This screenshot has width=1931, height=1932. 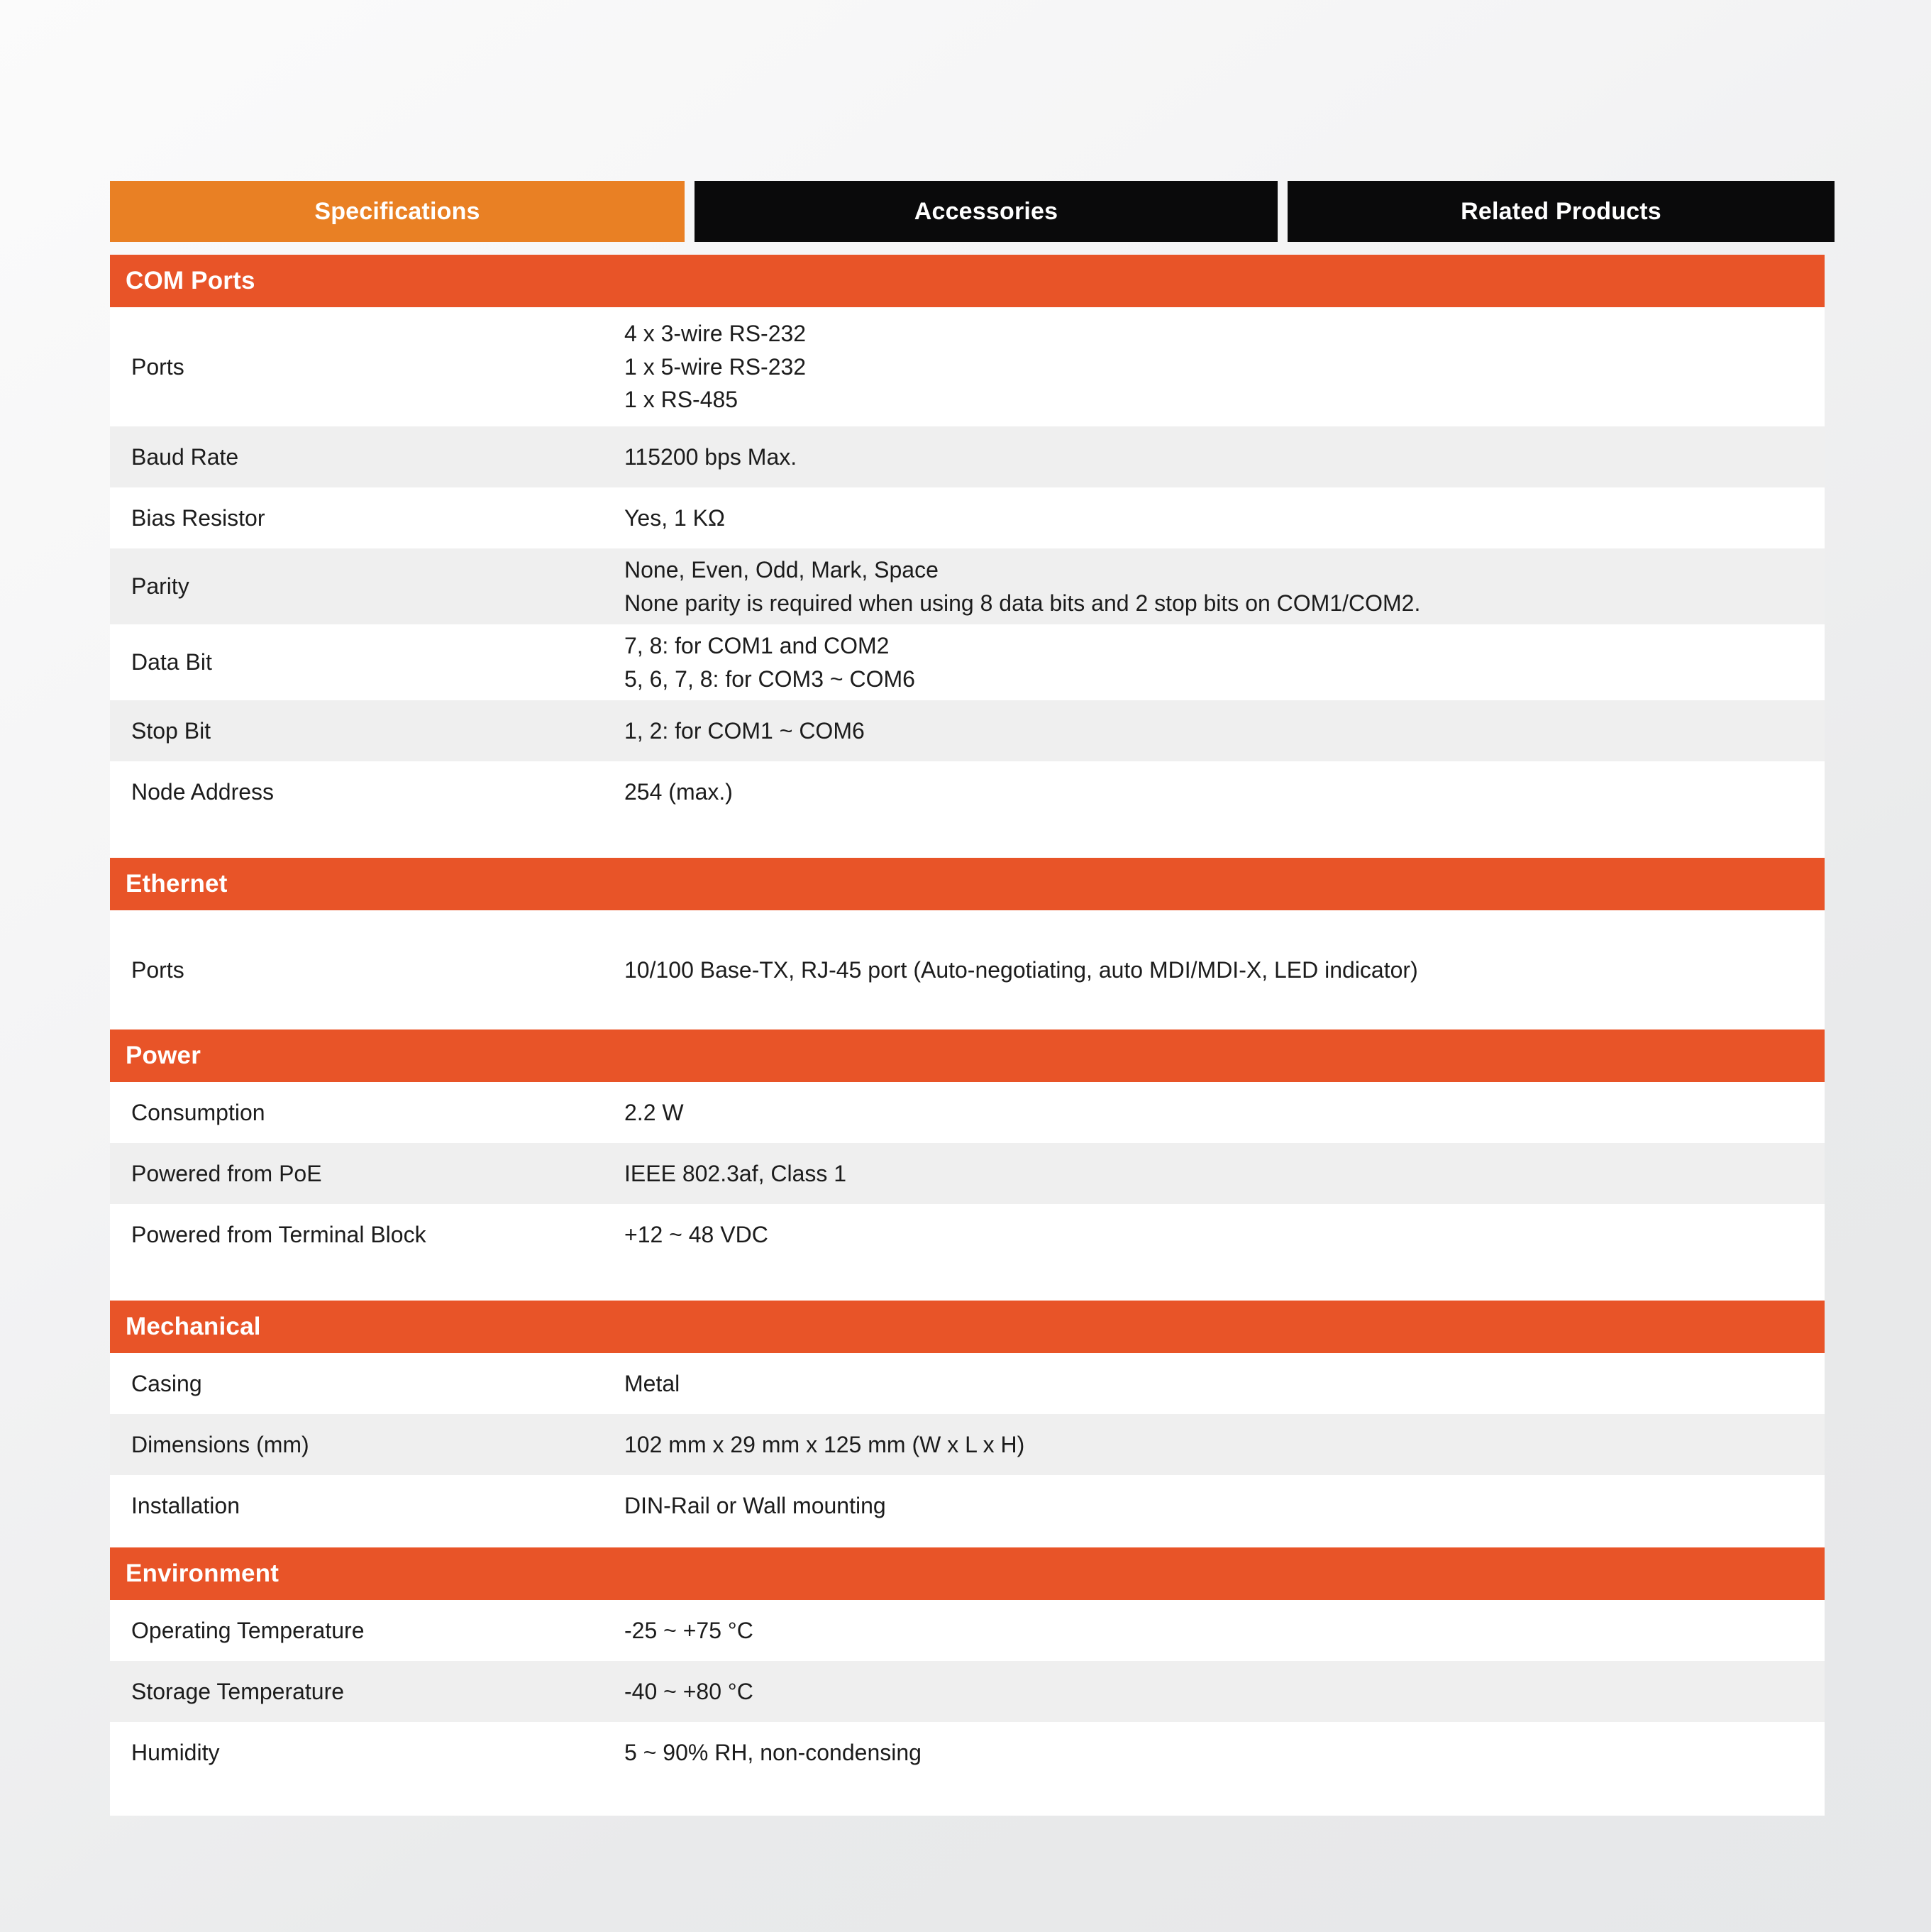 What do you see at coordinates (688, 1630) in the screenshot?
I see `row-value-line: -25 ~ +75 °C` at bounding box center [688, 1630].